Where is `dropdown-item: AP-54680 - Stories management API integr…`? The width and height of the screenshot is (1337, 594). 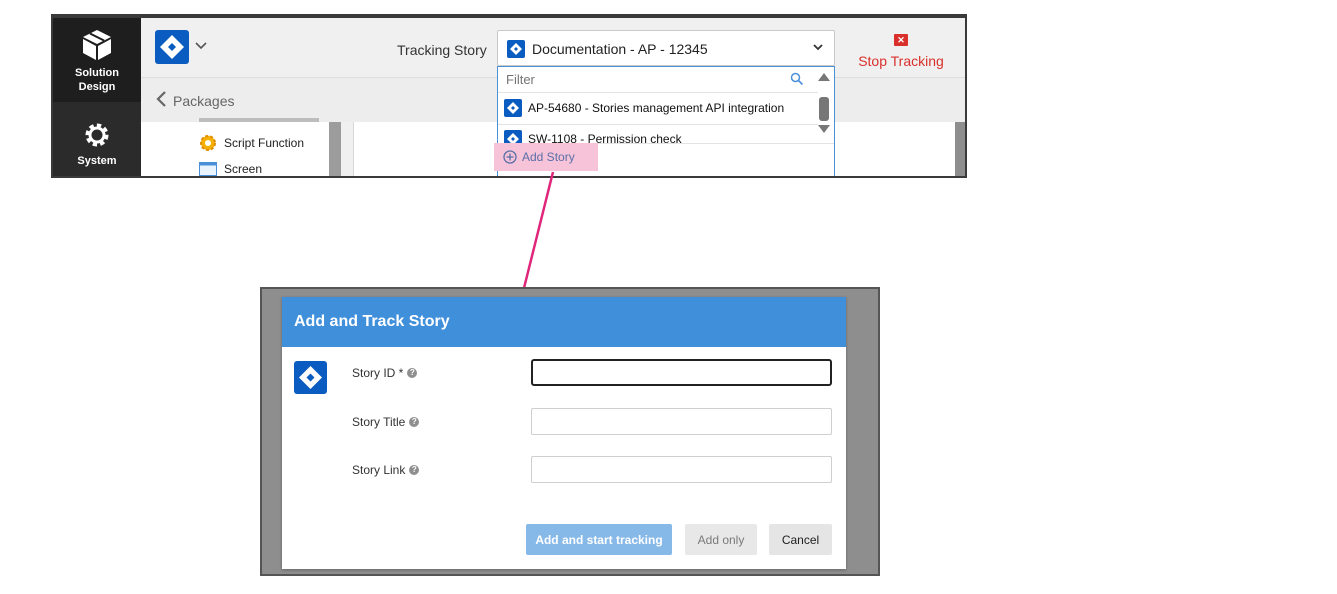
dropdown-item: AP-54680 - Stories management API integr… is located at coordinates (659, 108).